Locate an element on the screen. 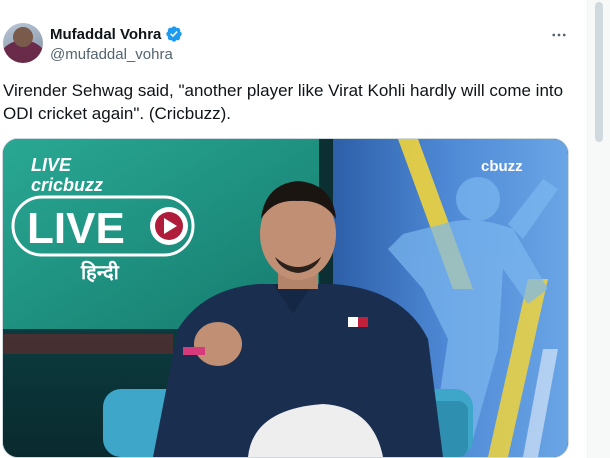  more-options-icon is located at coordinates (559, 35).